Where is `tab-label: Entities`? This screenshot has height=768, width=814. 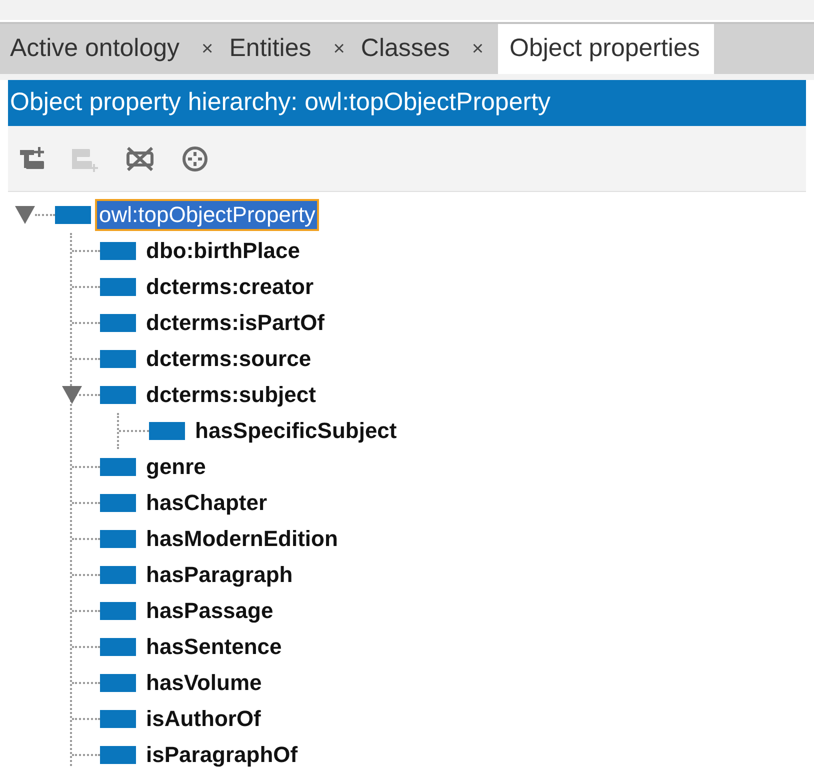 tab-label: Entities is located at coordinates (270, 48).